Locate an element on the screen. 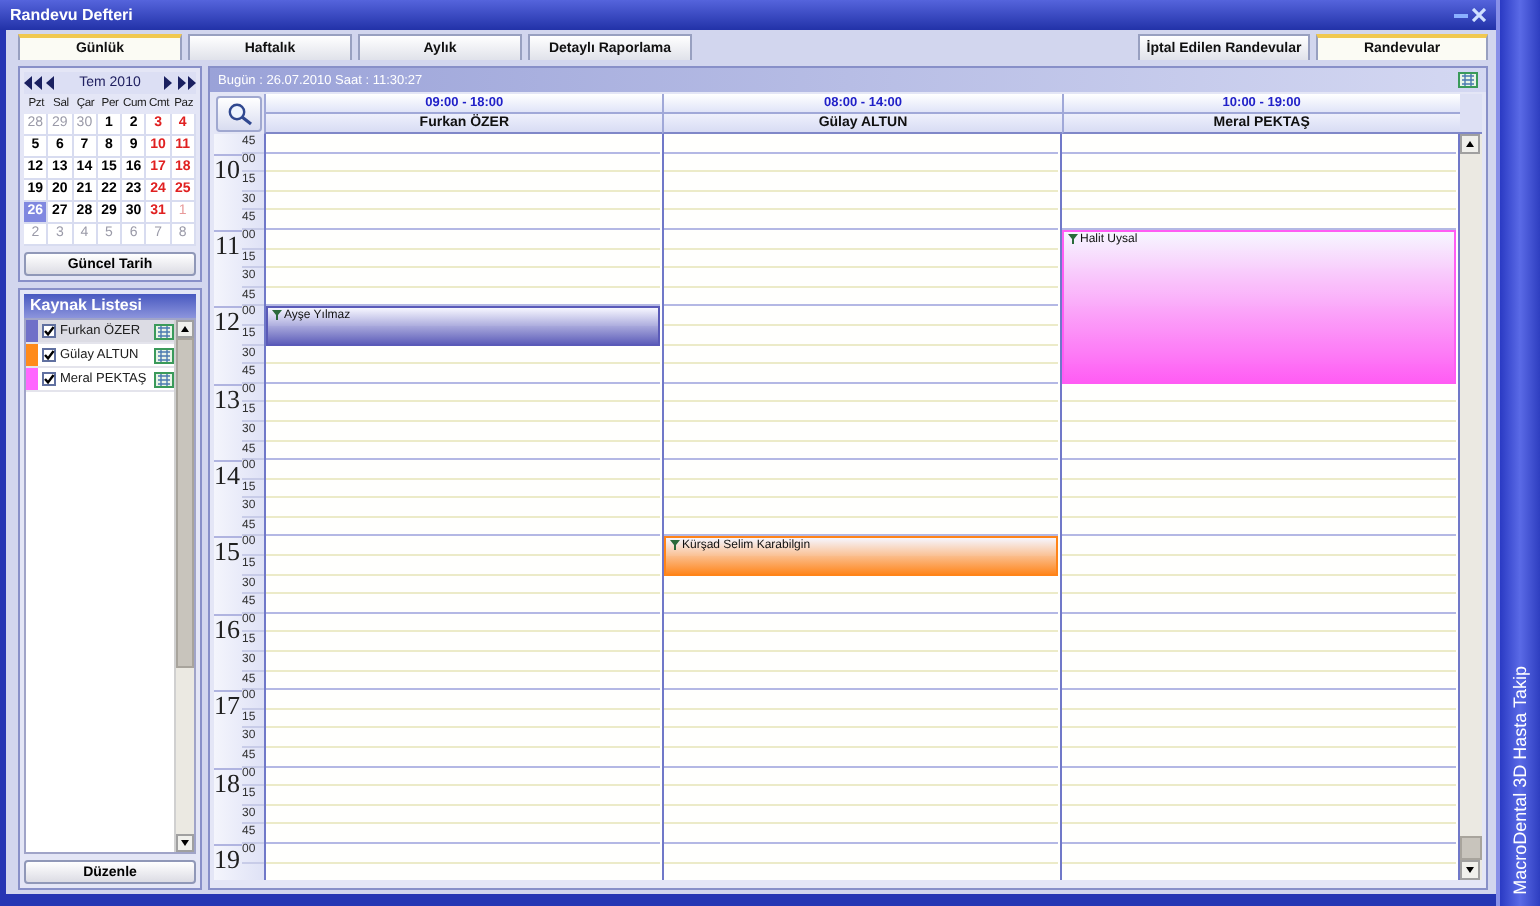  hour-label: 17 is located at coordinates (228, 729).